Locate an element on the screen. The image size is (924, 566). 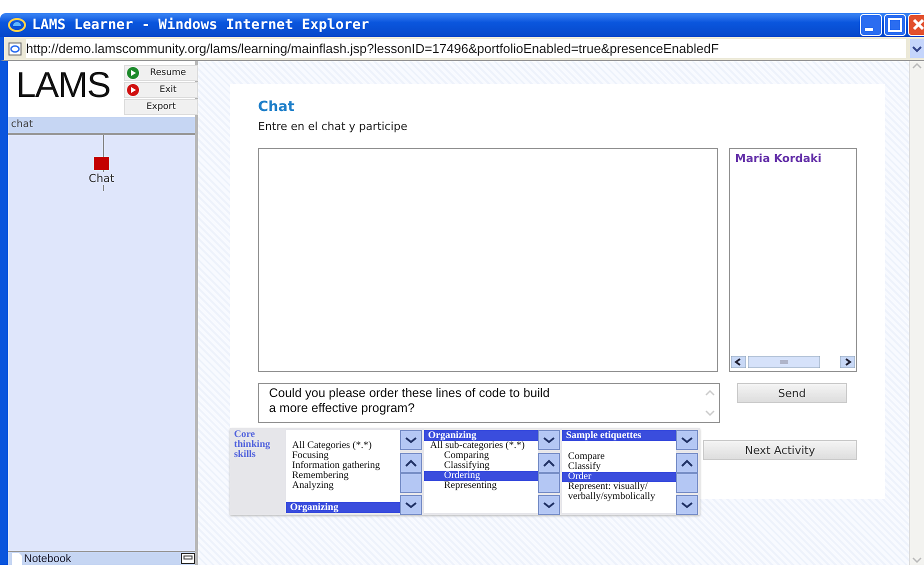
toolbar-button: Resume is located at coordinates (161, 73).